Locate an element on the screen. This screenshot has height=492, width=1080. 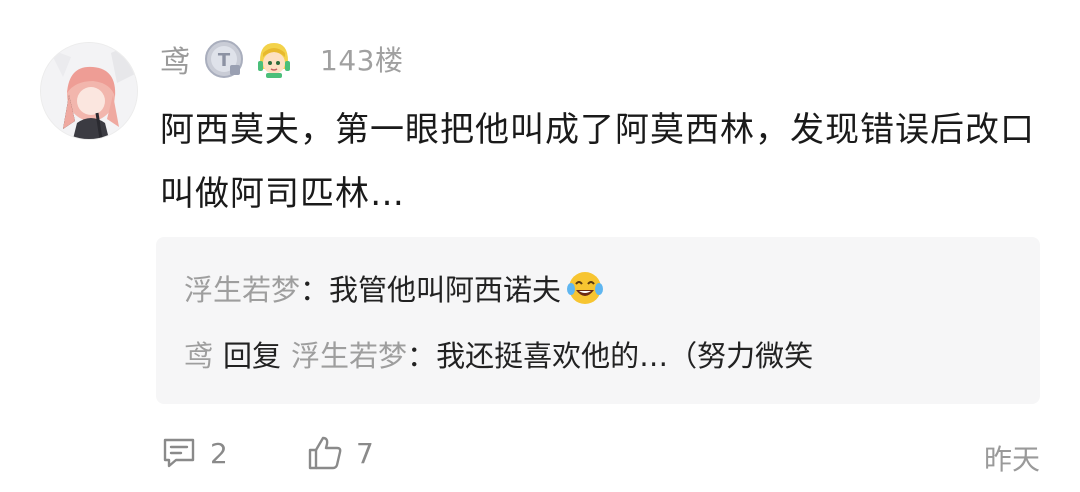
reply-text: 我管他叫阿西诺夫 is located at coordinates (445, 290).